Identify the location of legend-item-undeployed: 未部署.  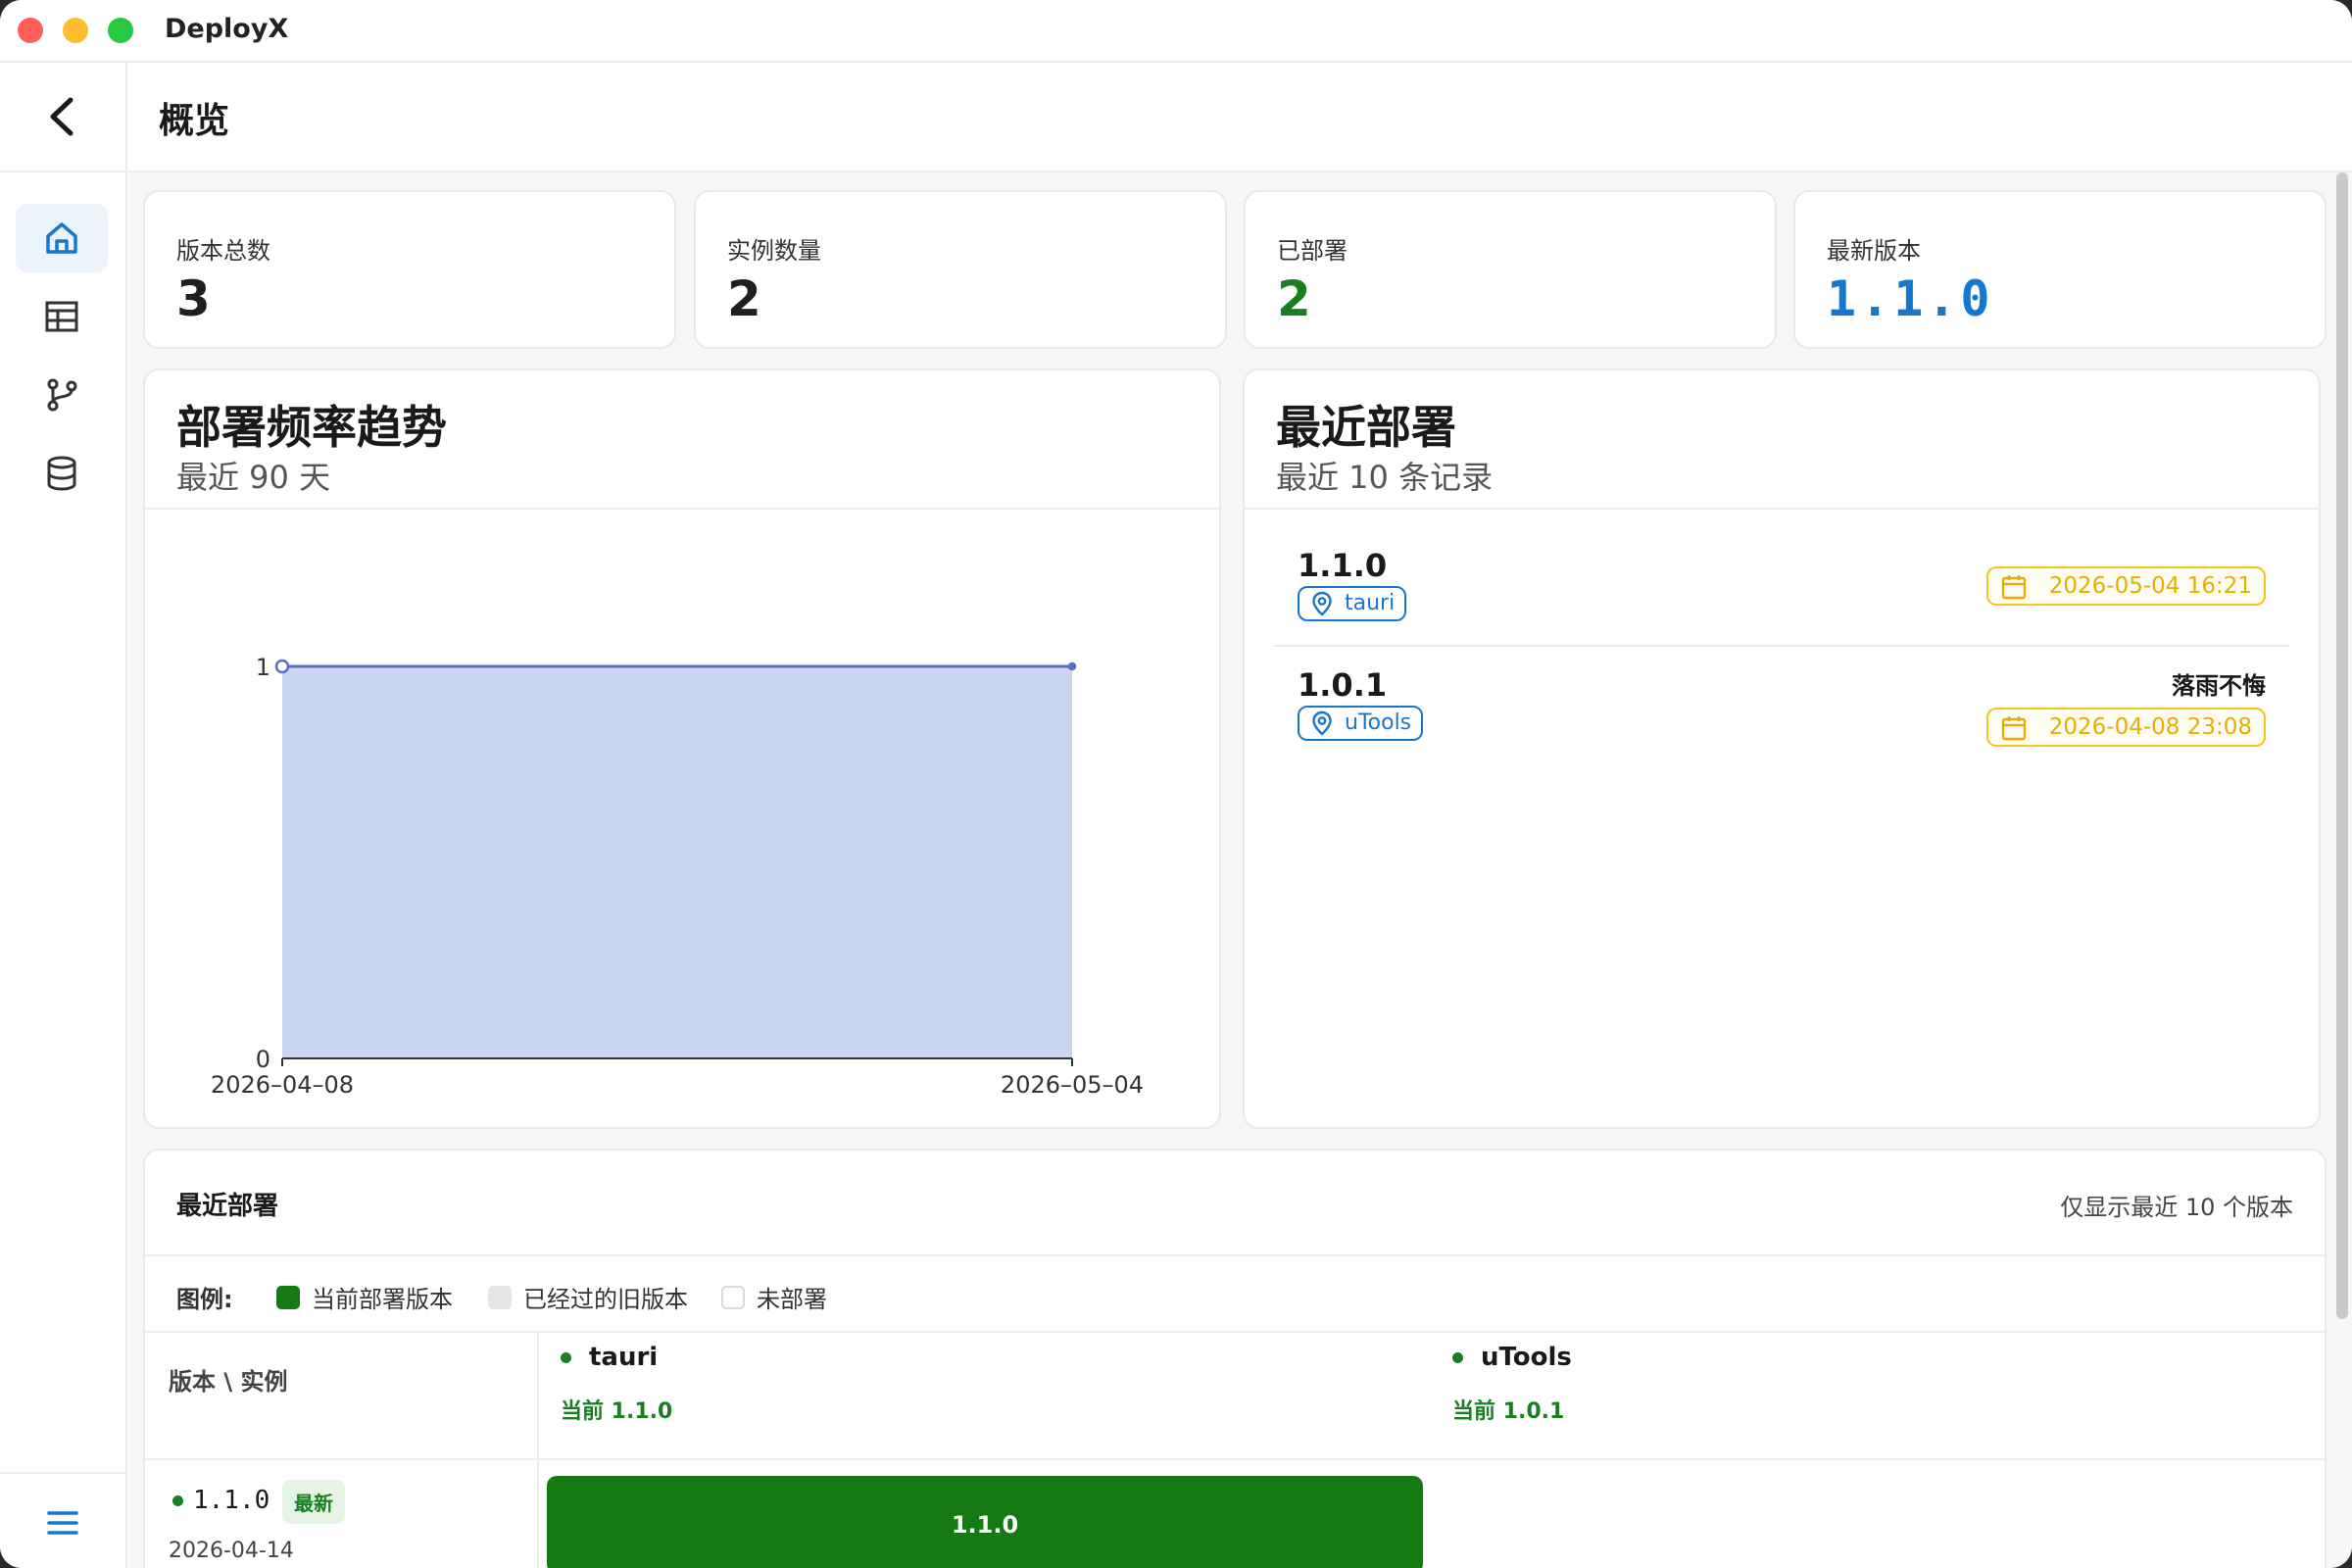
(774, 1297).